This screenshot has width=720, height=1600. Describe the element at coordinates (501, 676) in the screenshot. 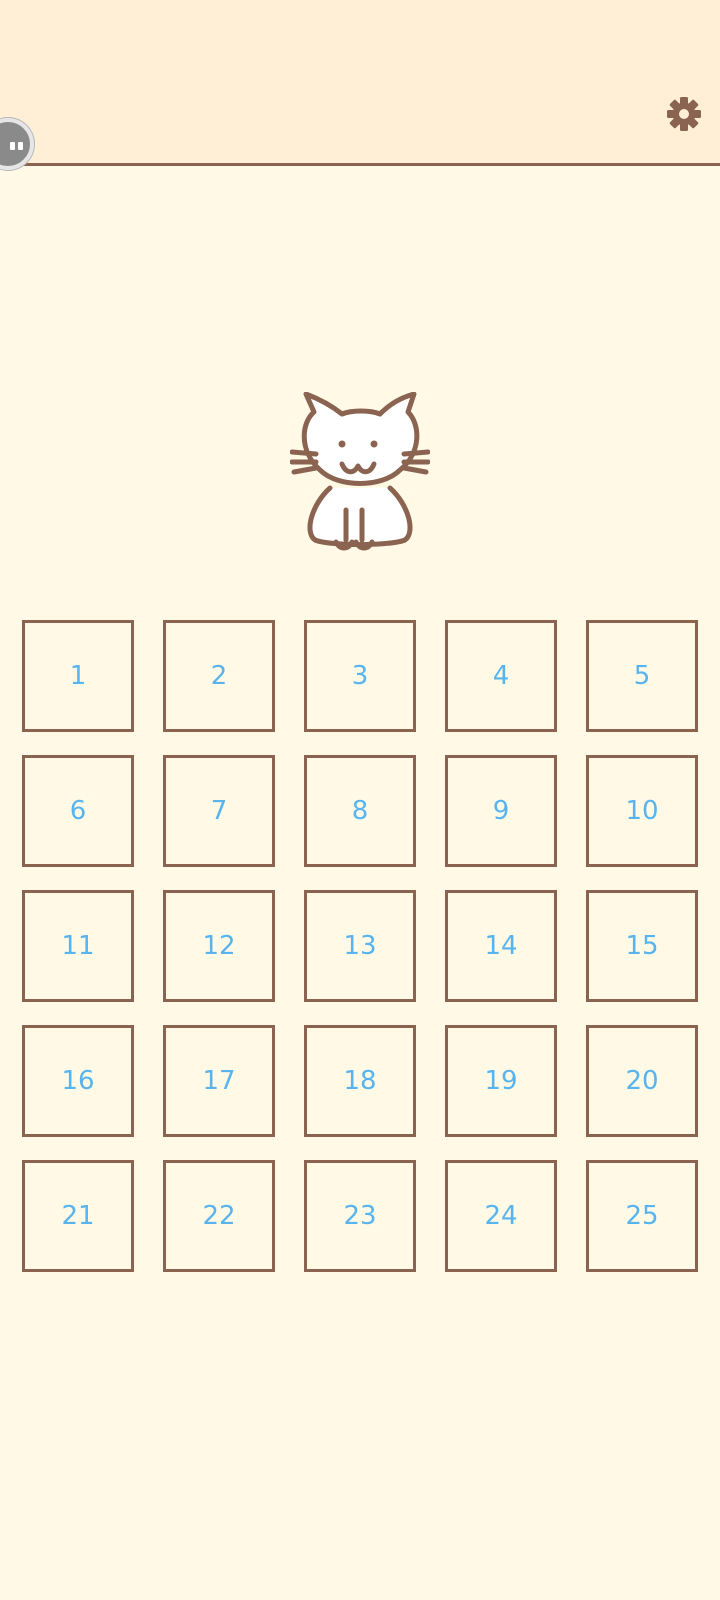

I see `level-button-4: 4` at that location.